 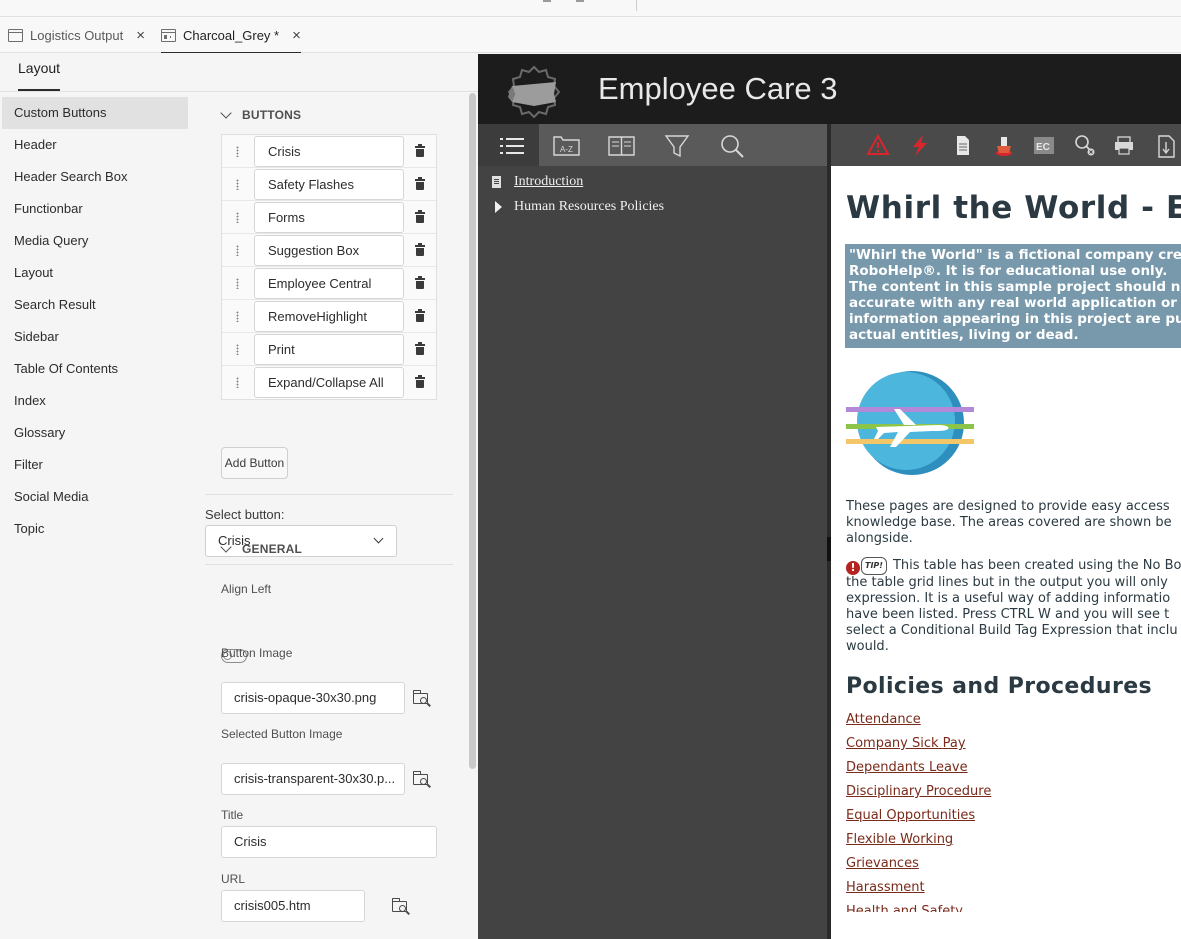 What do you see at coordinates (95, 209) in the screenshot?
I see `nav-item-functionbar: Functionbar` at bounding box center [95, 209].